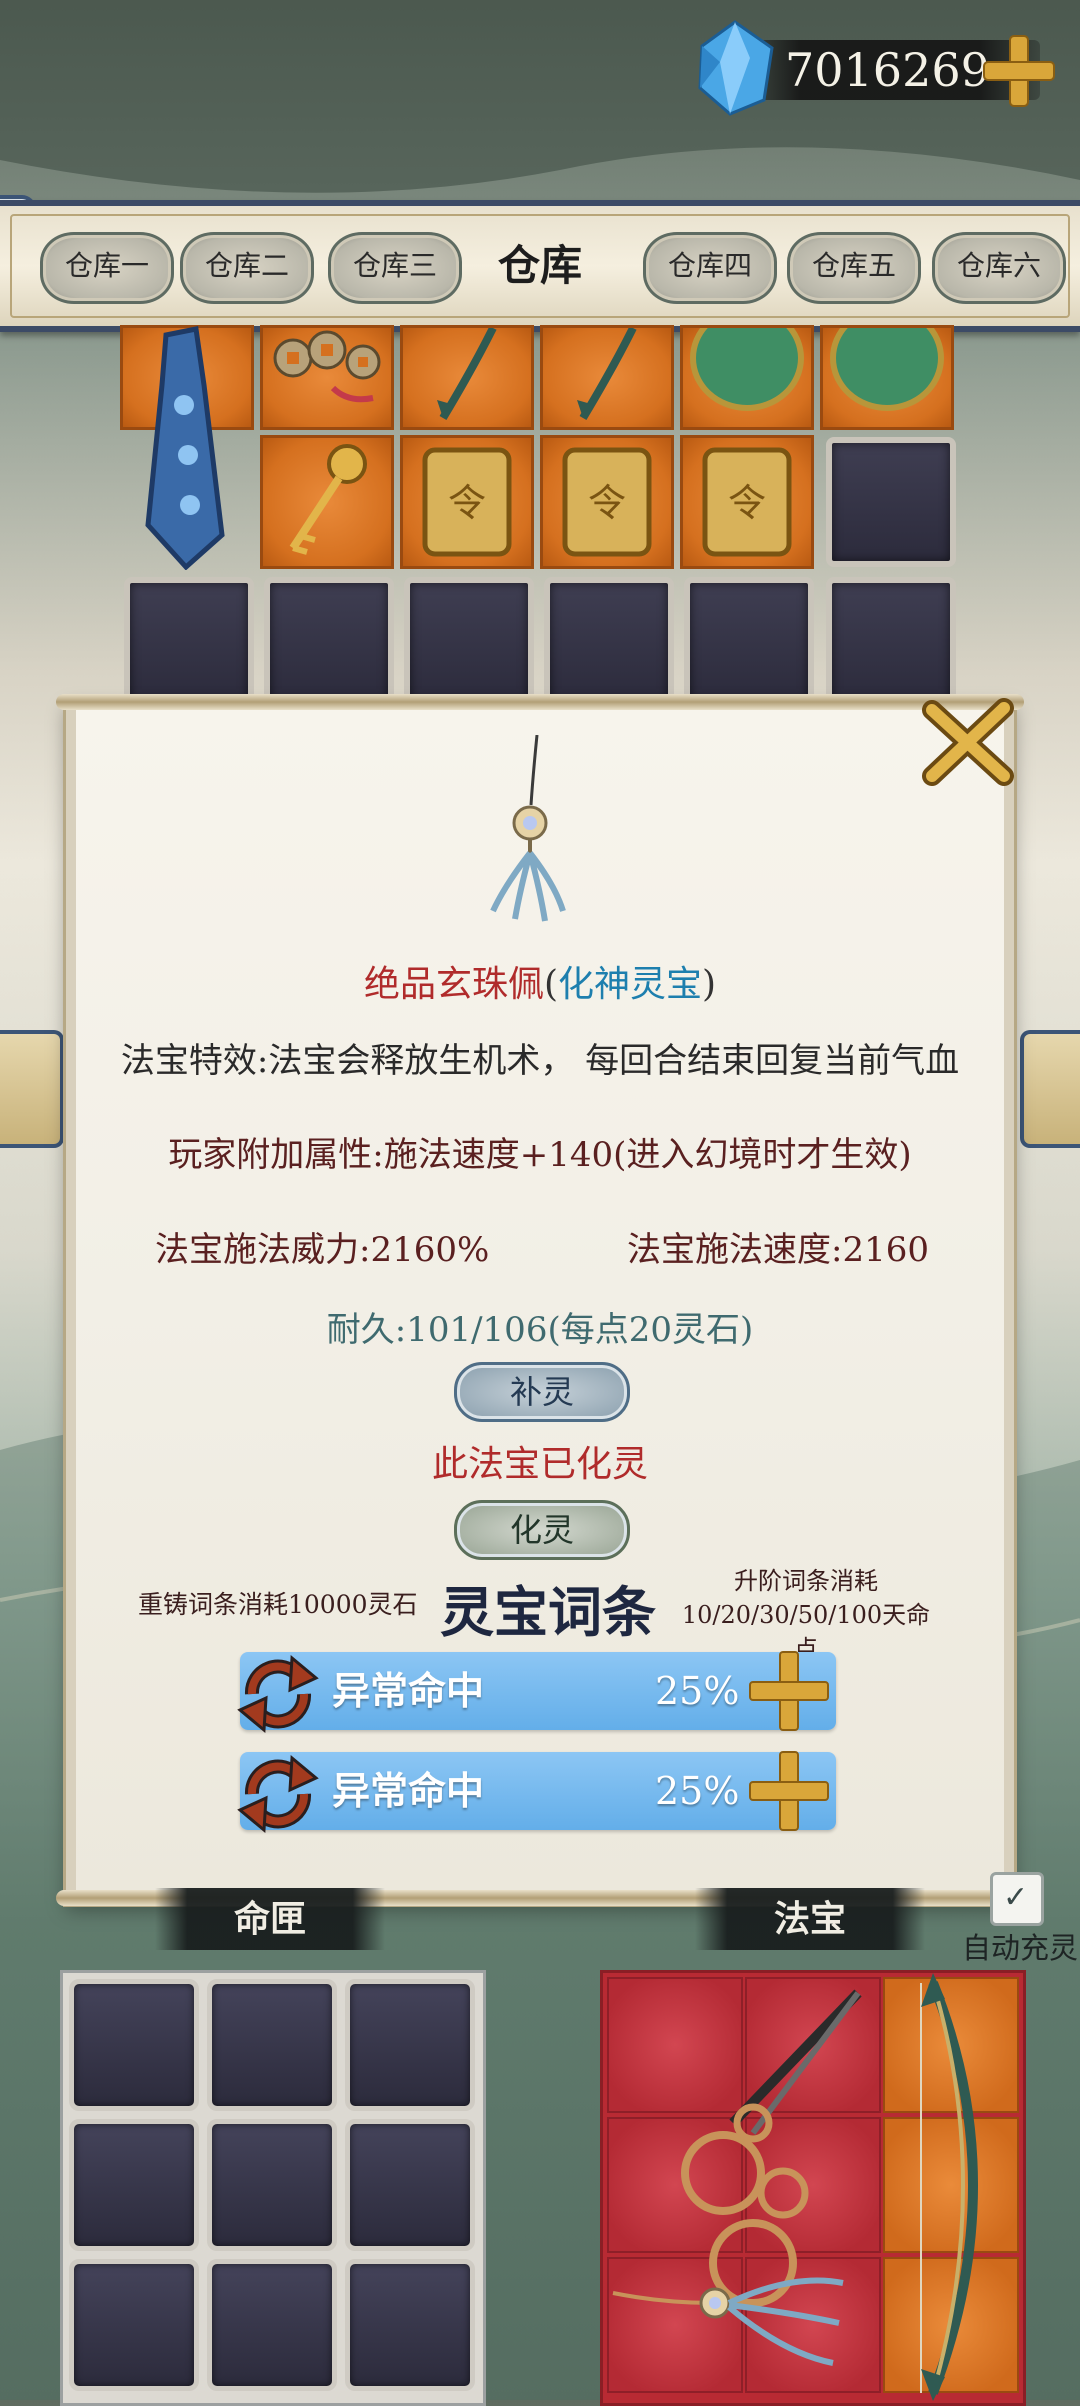  I want to click on refill-button: 补灵, so click(542, 1392).